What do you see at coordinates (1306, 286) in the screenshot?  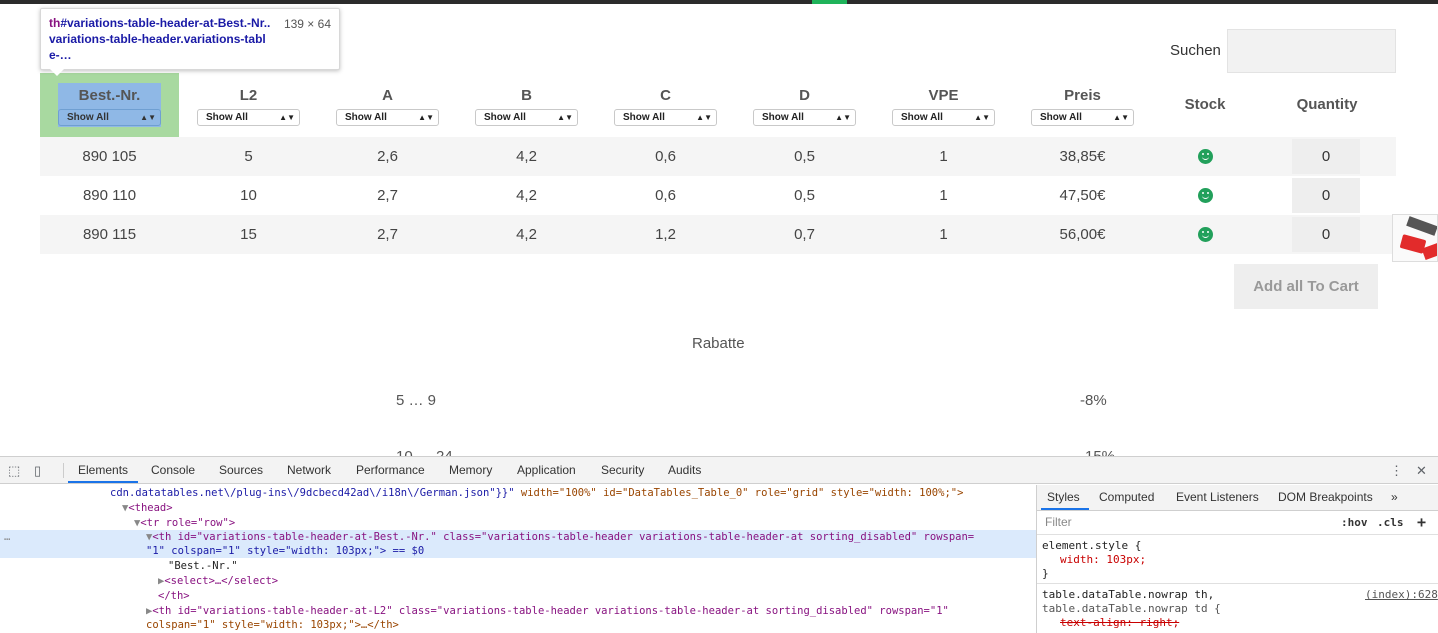 I see `add-all-to-cart-button: Add all To Cart` at bounding box center [1306, 286].